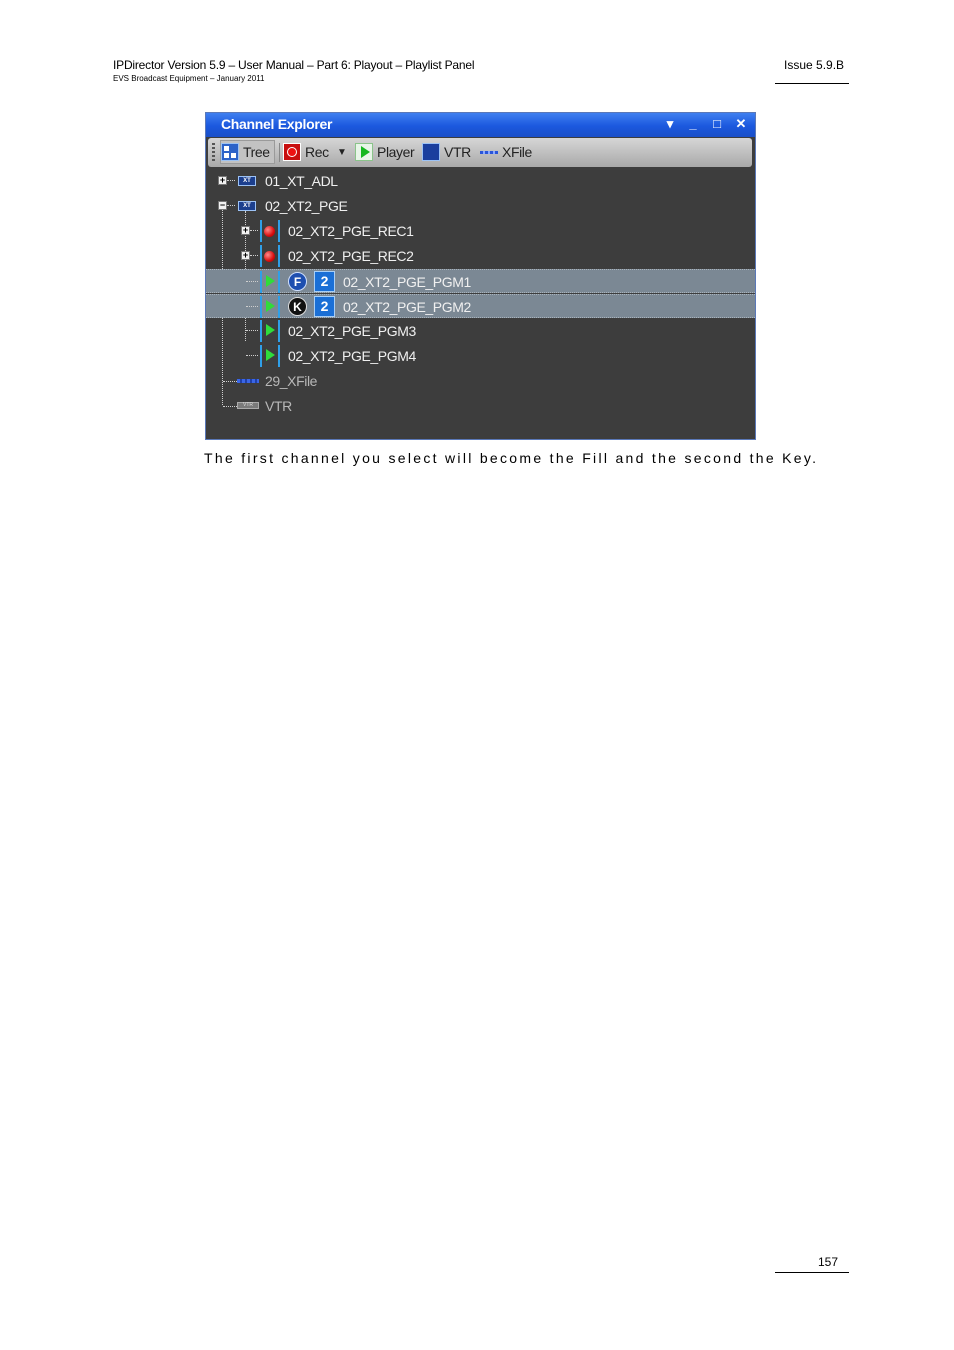 The height and width of the screenshot is (1350, 954). Describe the element at coordinates (480, 181) in the screenshot. I see `tree-item-01-xt-adl: + XT 01_XT_ADL` at that location.